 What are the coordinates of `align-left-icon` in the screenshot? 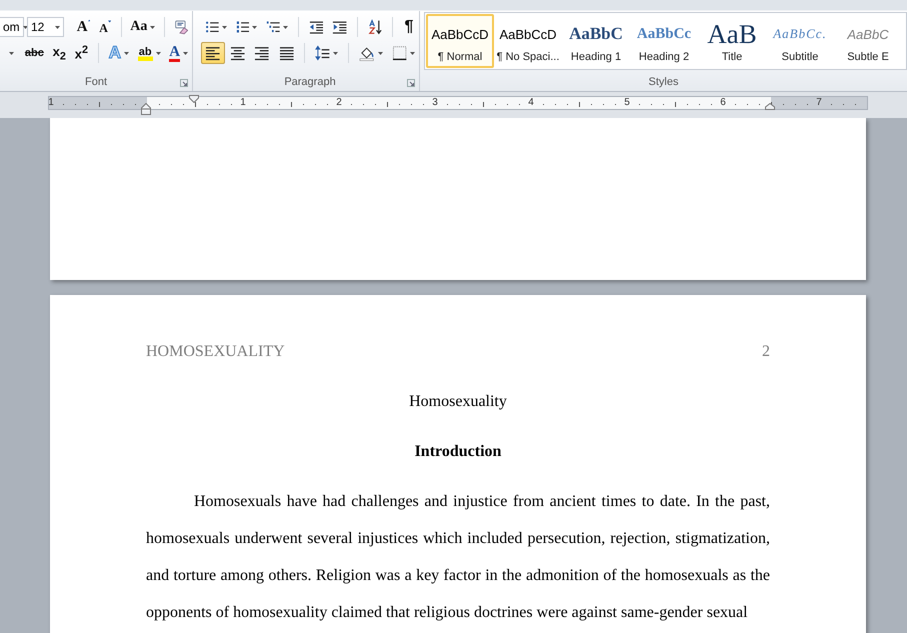 It's located at (213, 53).